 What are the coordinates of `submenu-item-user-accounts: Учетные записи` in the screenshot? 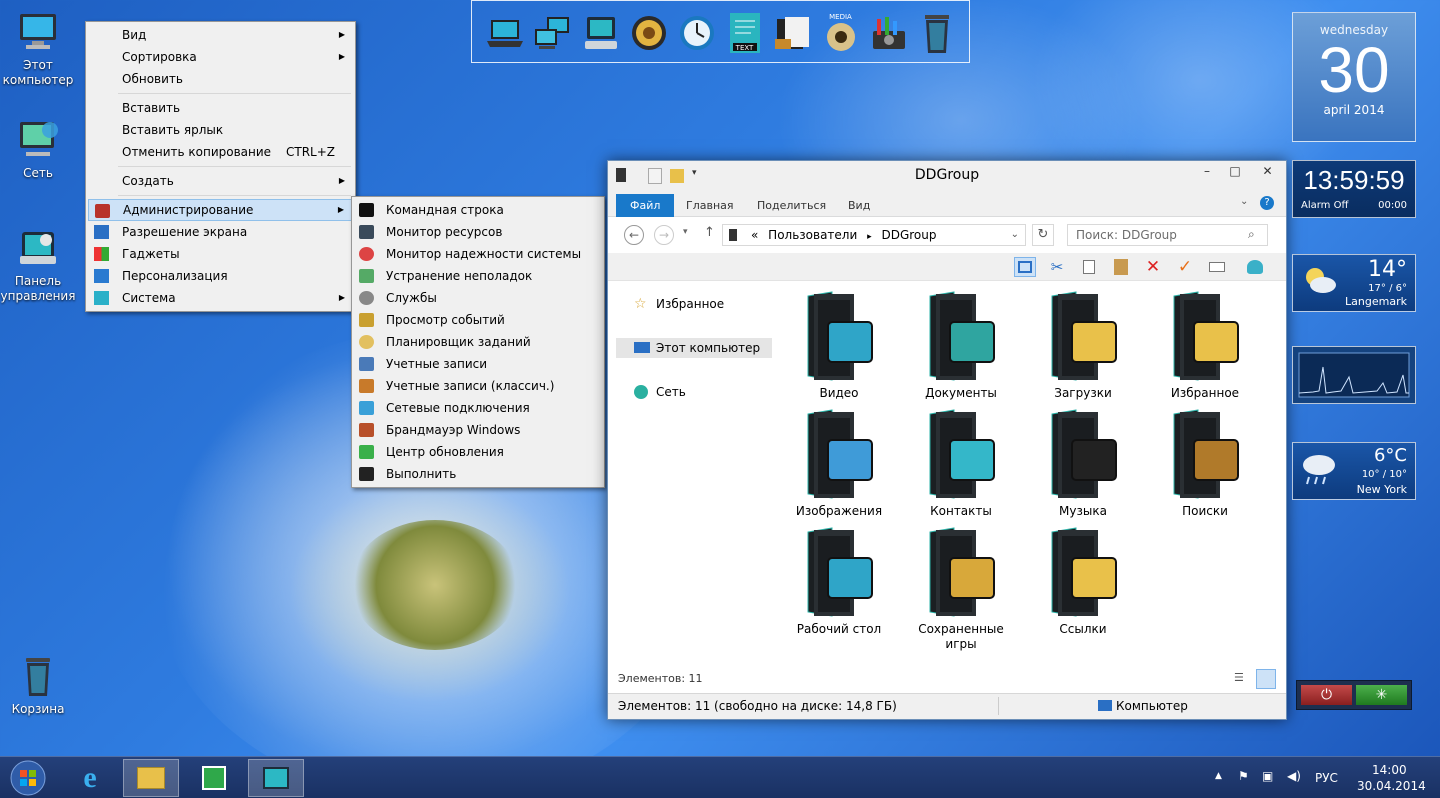 It's located at (478, 364).